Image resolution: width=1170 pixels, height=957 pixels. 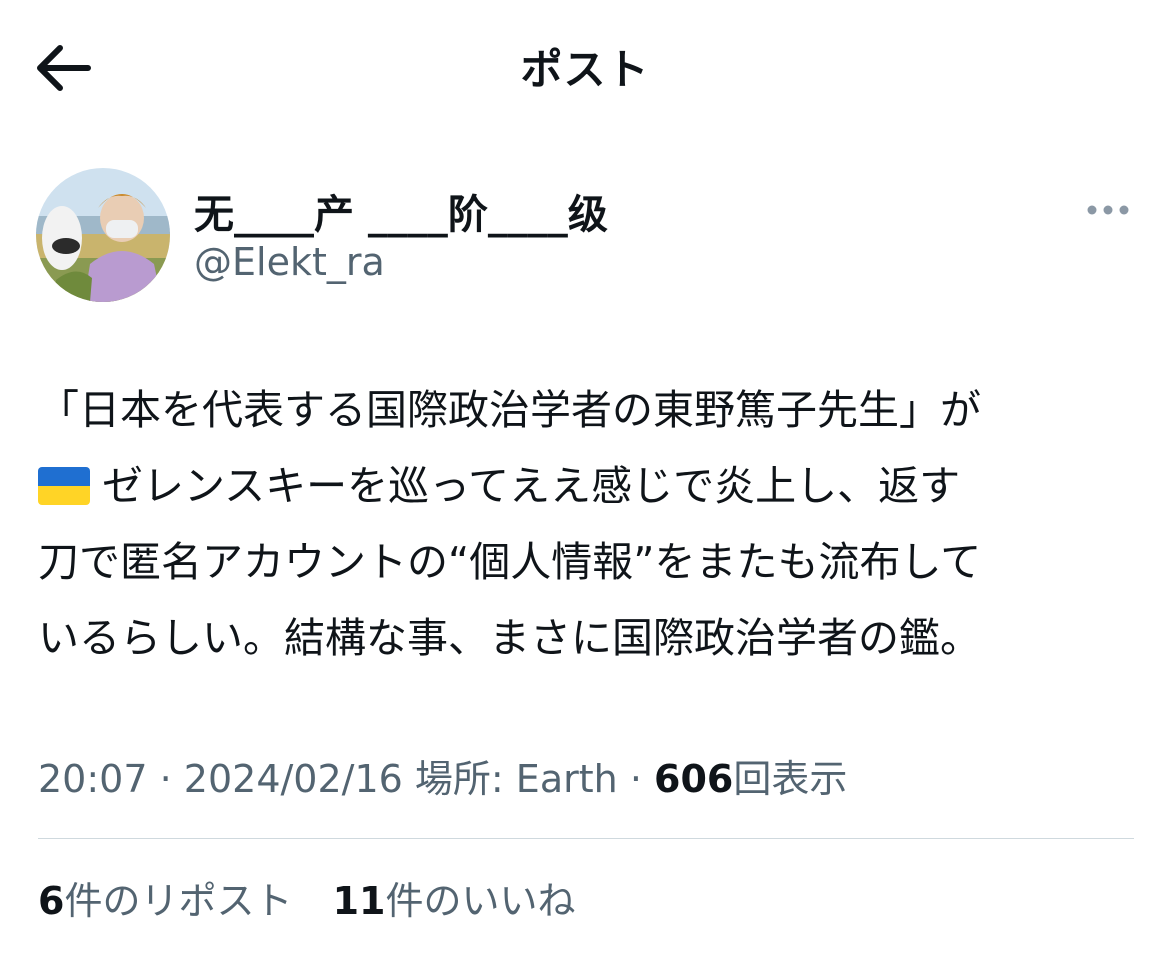 I want to click on avatar-image, so click(x=103, y=235).